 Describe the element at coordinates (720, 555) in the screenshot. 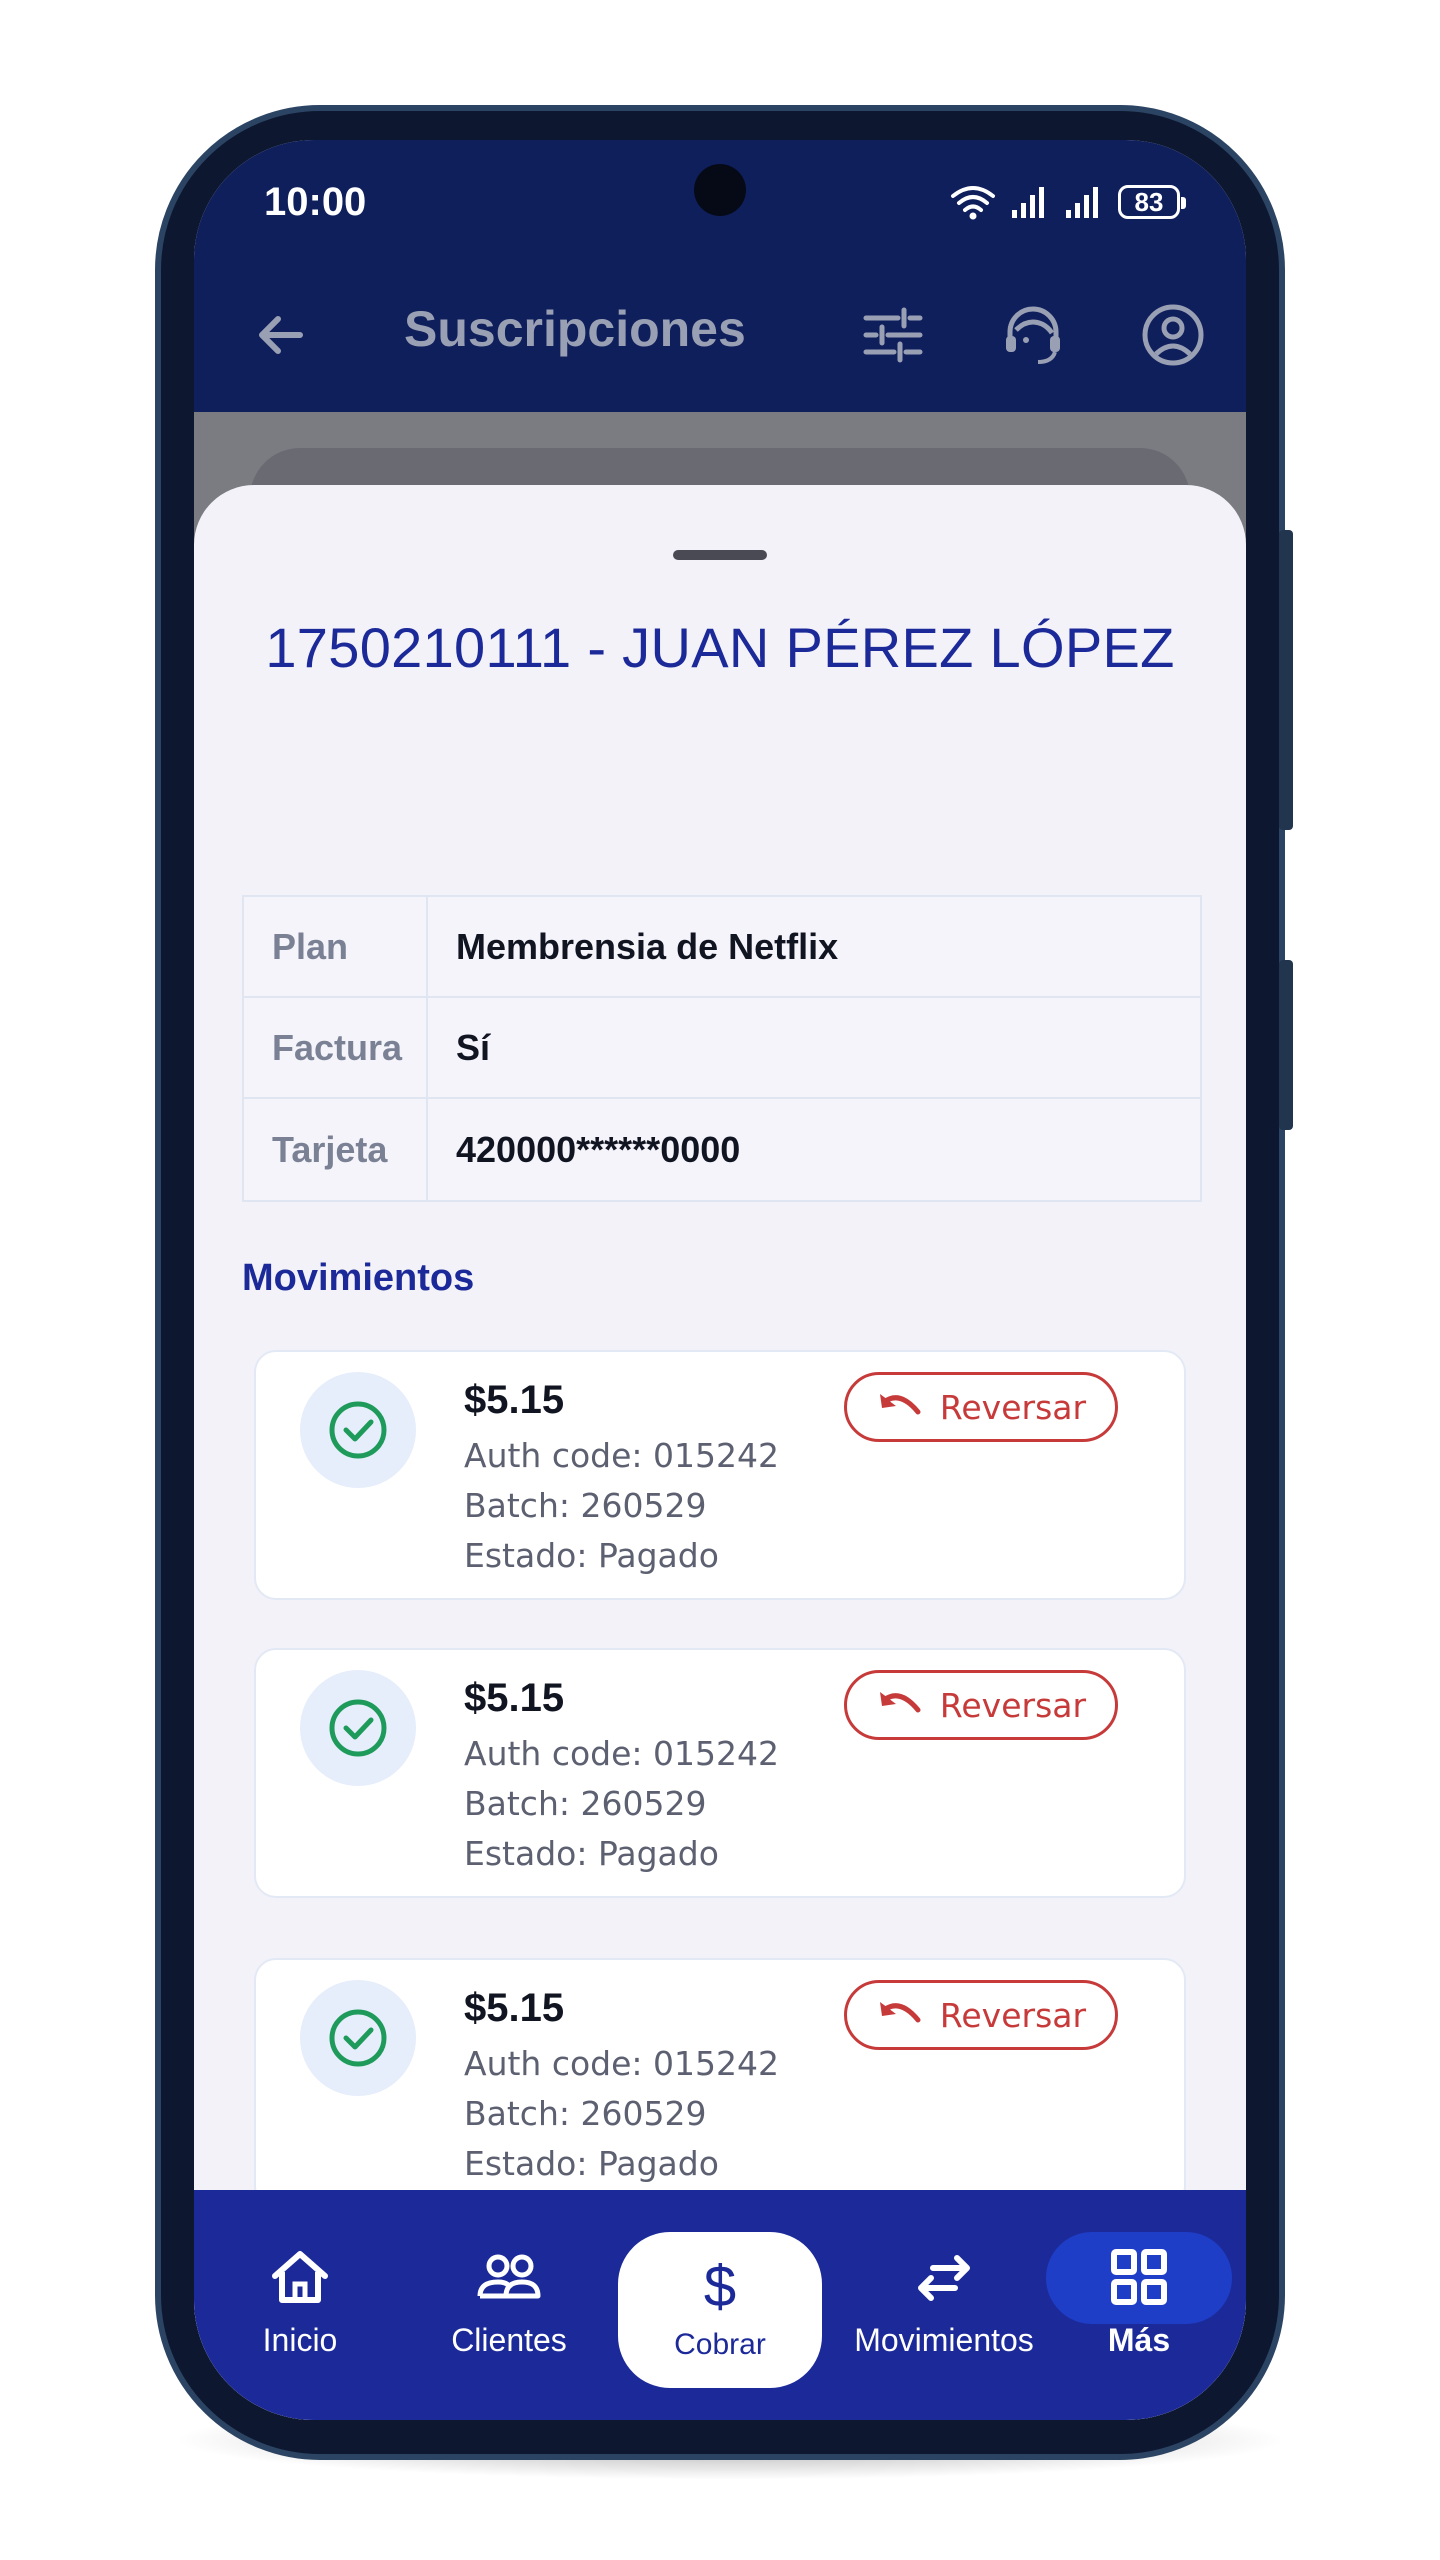

I see `sheet-drag-handle` at that location.